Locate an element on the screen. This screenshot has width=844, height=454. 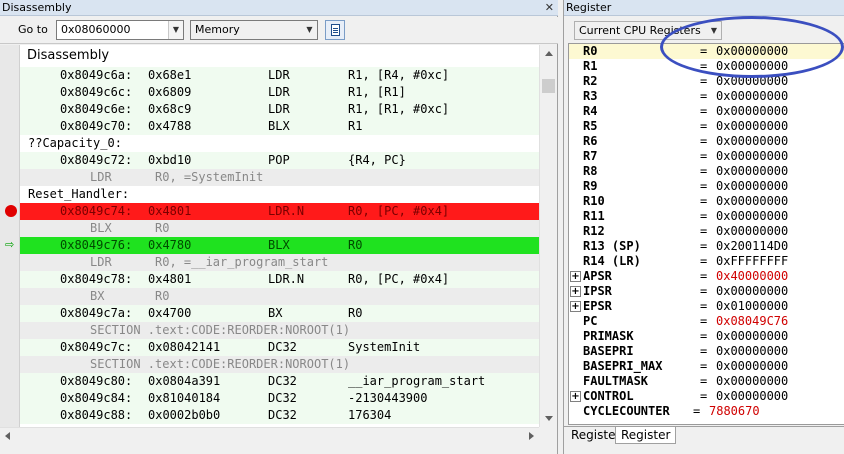
disassembly-instruction-row: 0x8049c72: 0xbd10 POP {R4, PC} is located at coordinates (279, 160).